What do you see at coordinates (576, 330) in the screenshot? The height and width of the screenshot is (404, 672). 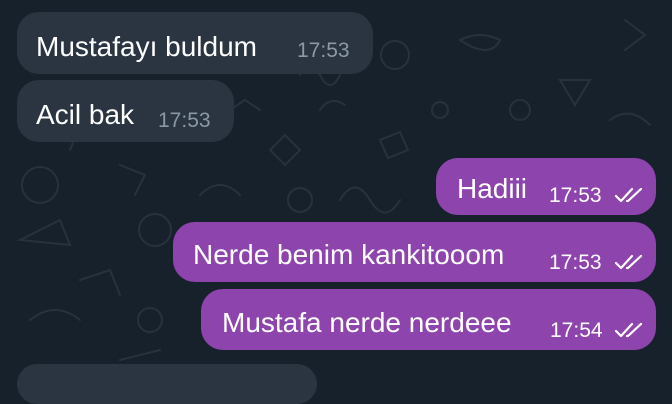 I see `message-time: 17:54` at bounding box center [576, 330].